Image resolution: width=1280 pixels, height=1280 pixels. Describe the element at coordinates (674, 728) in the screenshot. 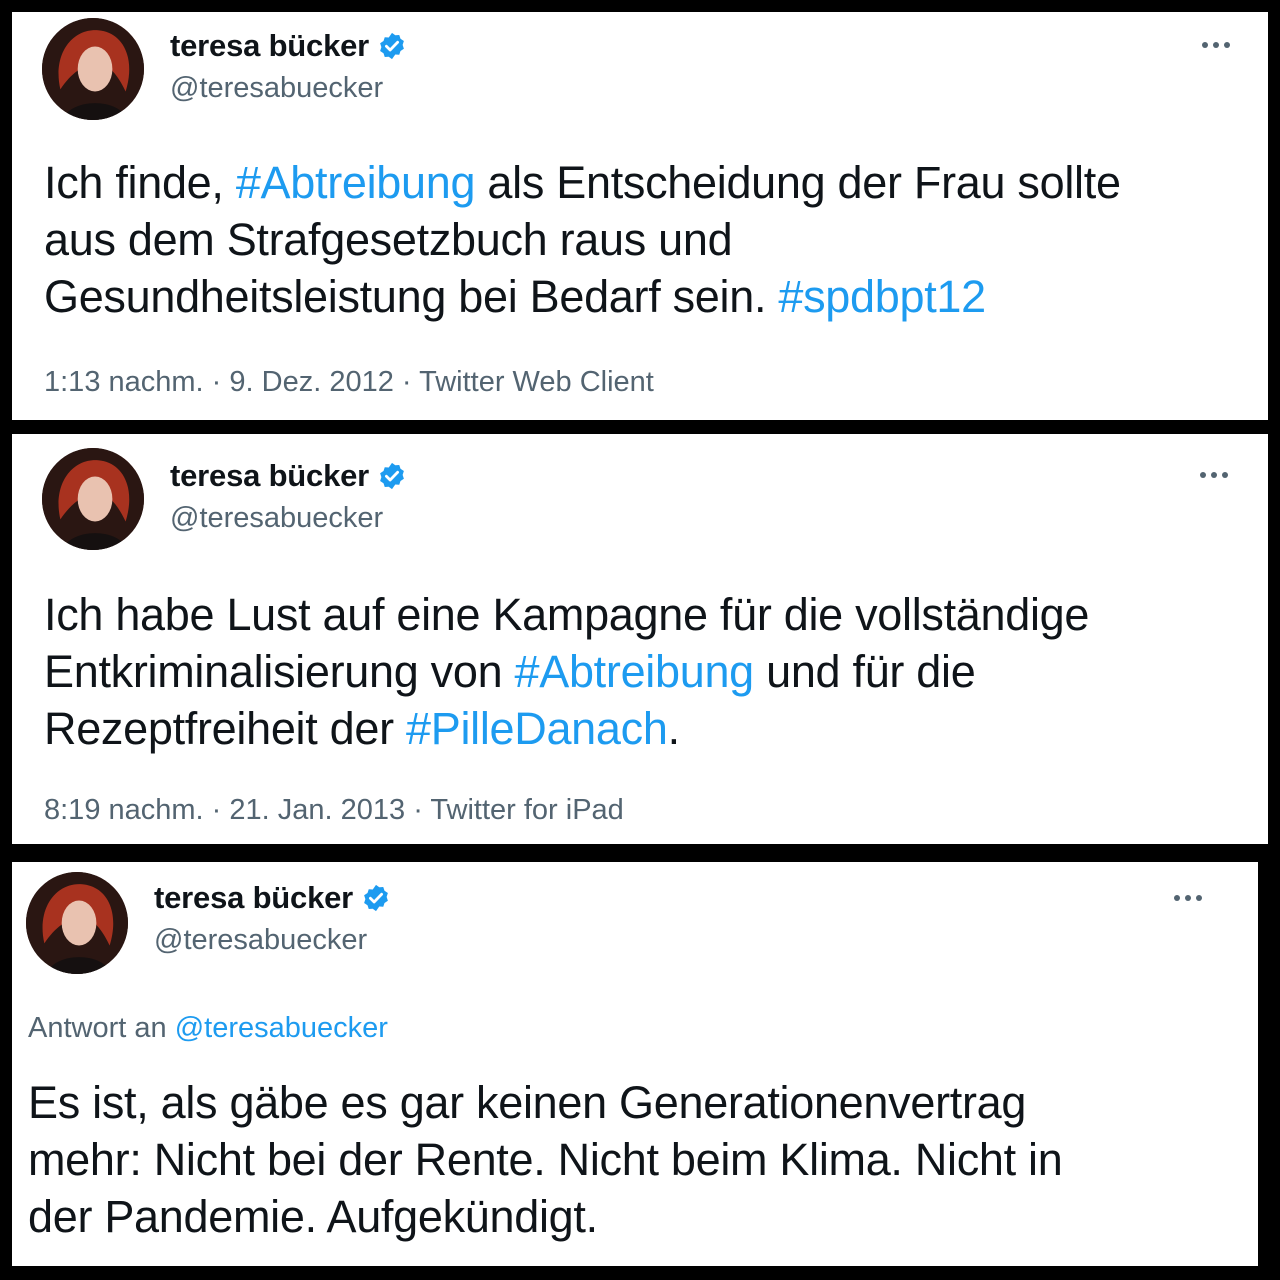

I see `tweet-text-segment: .` at that location.